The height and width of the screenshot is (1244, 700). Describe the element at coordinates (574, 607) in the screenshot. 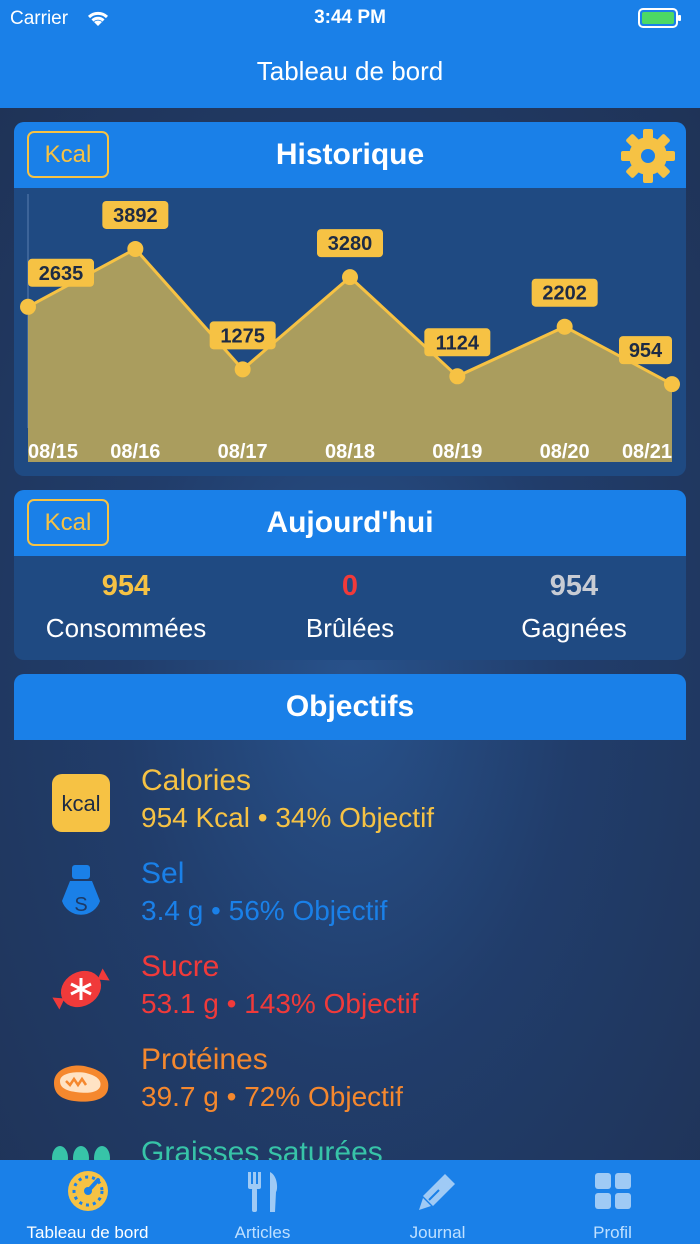

I see `stat-gained: 954 Gagnées` at that location.